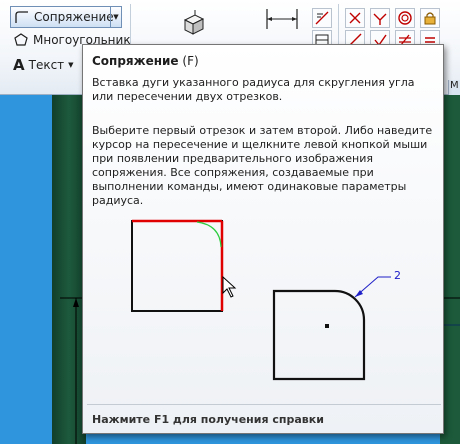  Describe the element at coordinates (209, 234) in the screenshot. I see `fillet-preview-arc` at that location.